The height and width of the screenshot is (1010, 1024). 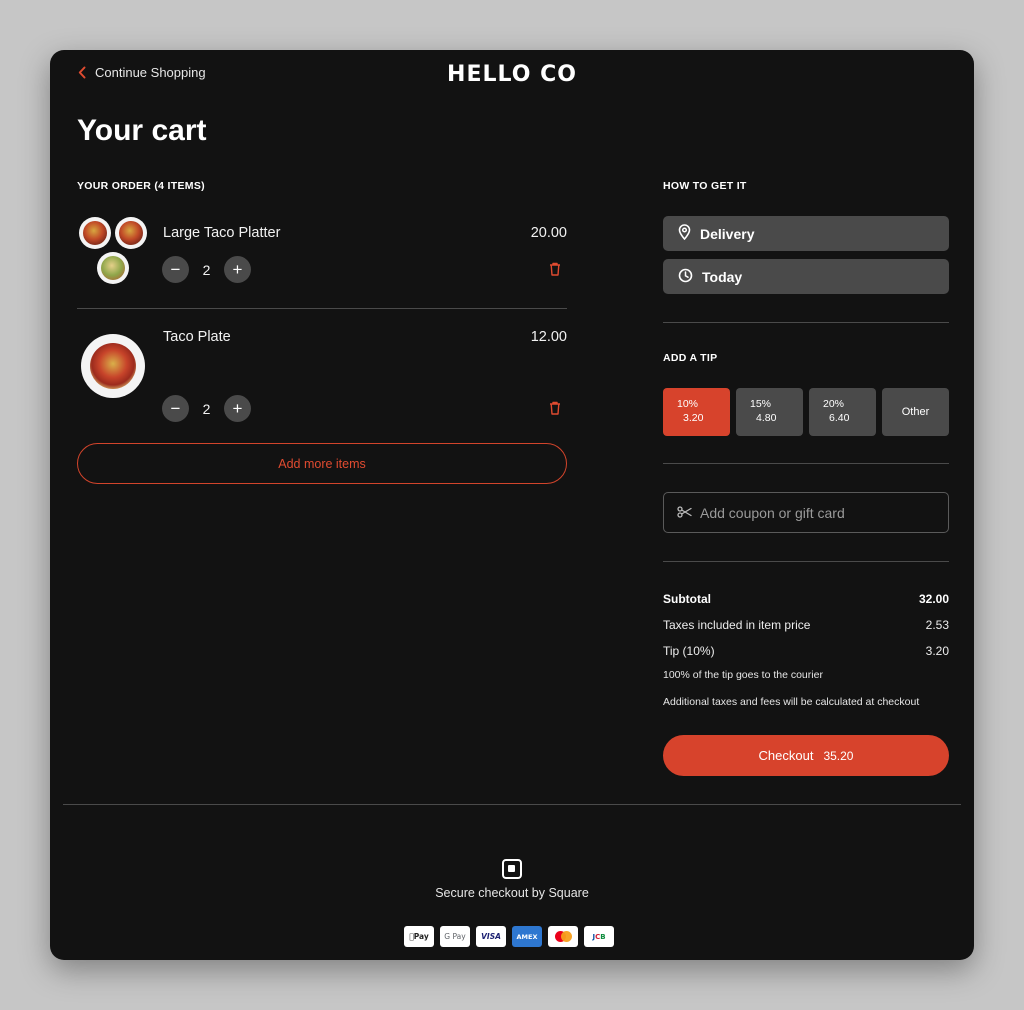 What do you see at coordinates (455, 936) in the screenshot?
I see `google-pay-icon: G Pay` at bounding box center [455, 936].